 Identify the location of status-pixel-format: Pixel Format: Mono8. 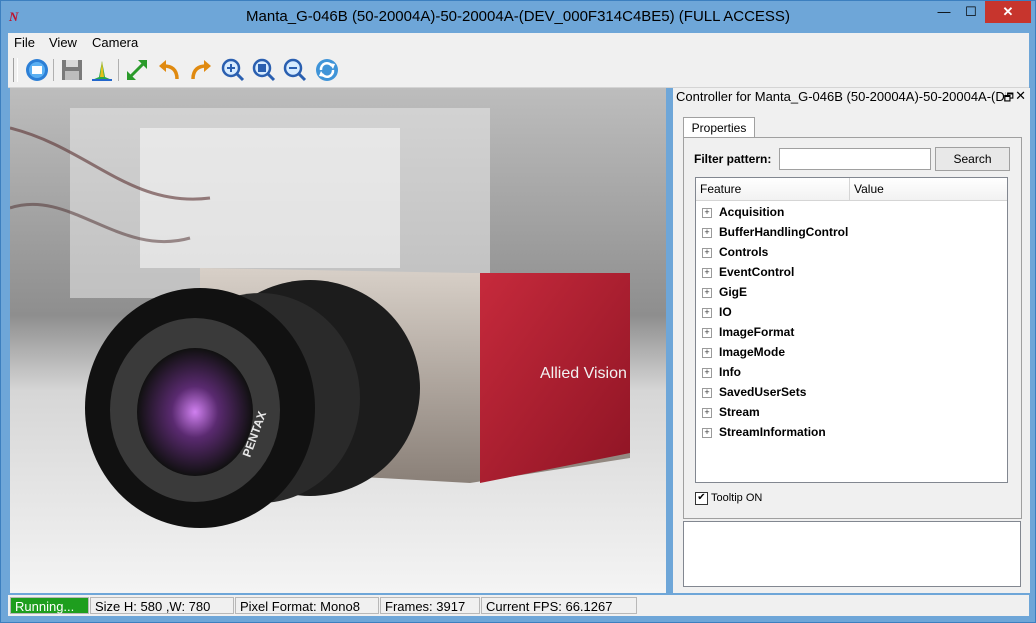
(307, 605).